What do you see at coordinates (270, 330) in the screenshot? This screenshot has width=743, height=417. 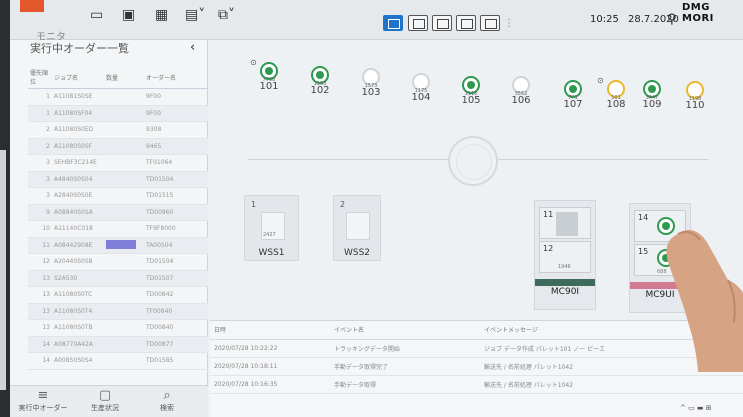 I see `column-header: 日時` at bounding box center [270, 330].